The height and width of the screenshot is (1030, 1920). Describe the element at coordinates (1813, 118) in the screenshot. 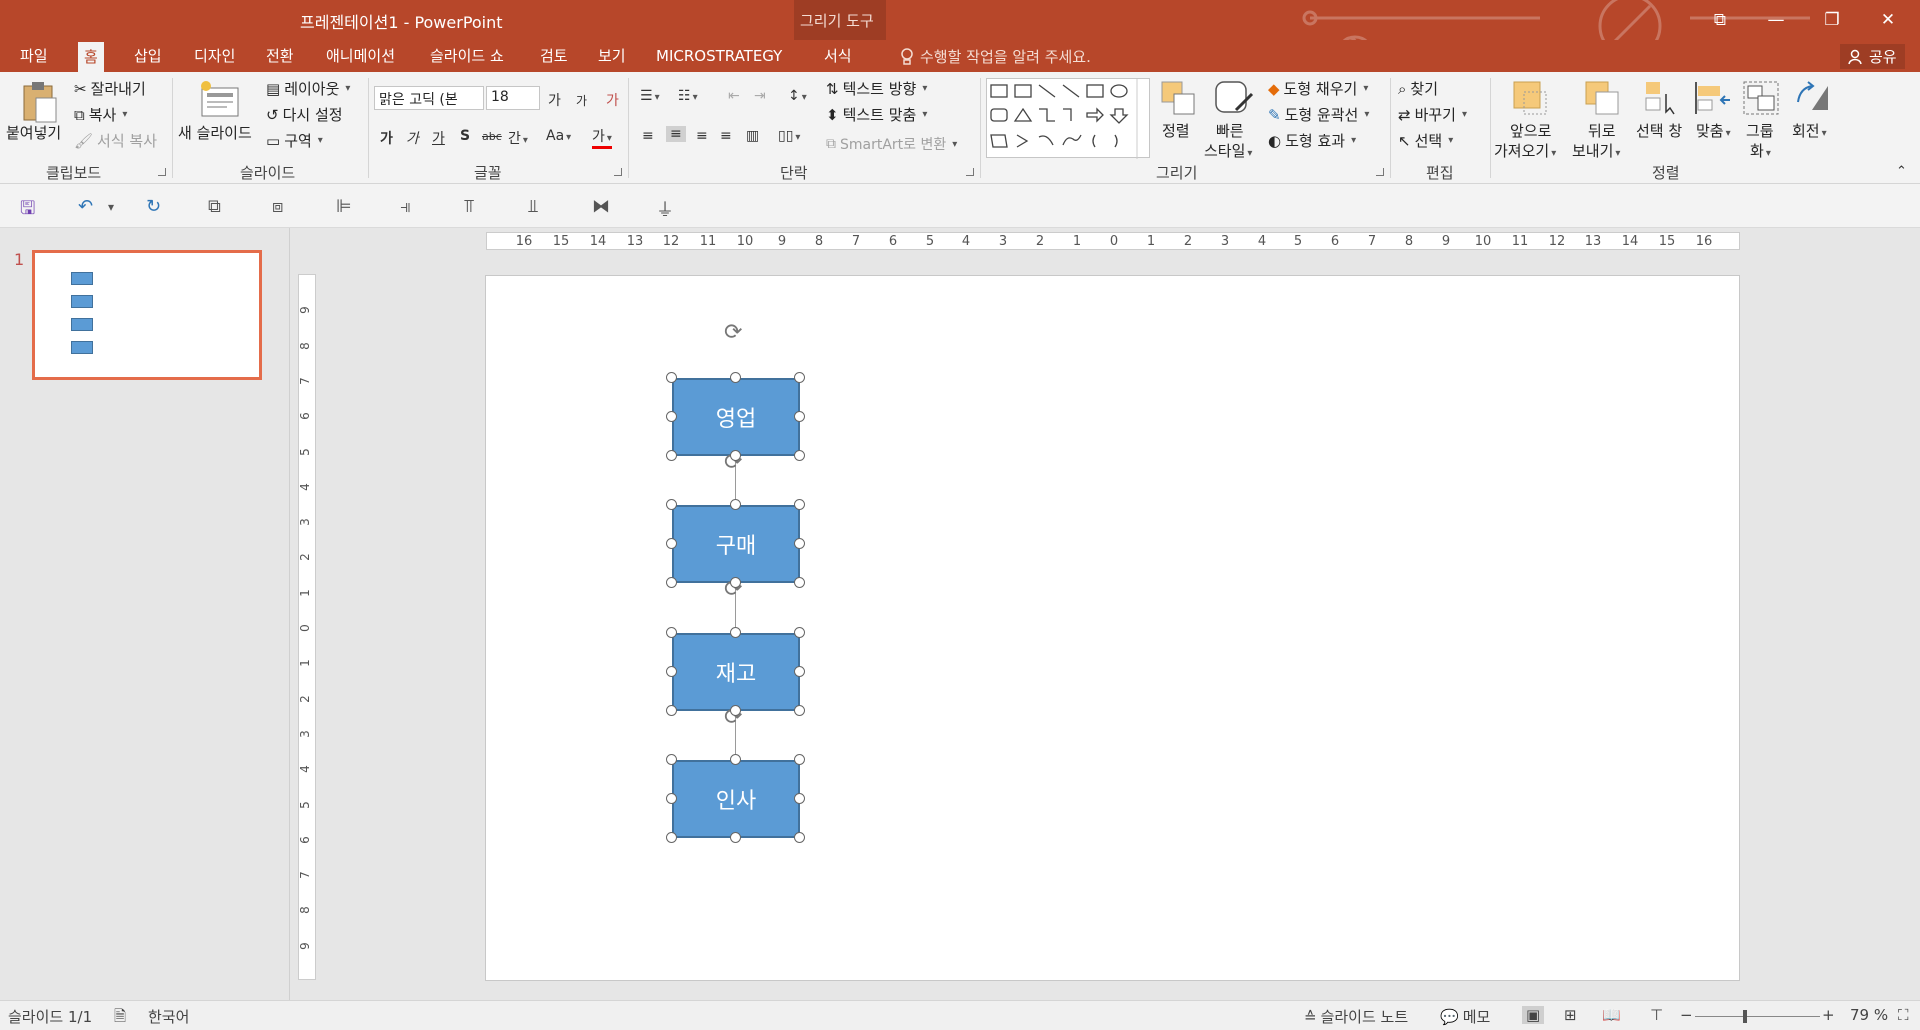

I see `rotate-button: 회전` at that location.